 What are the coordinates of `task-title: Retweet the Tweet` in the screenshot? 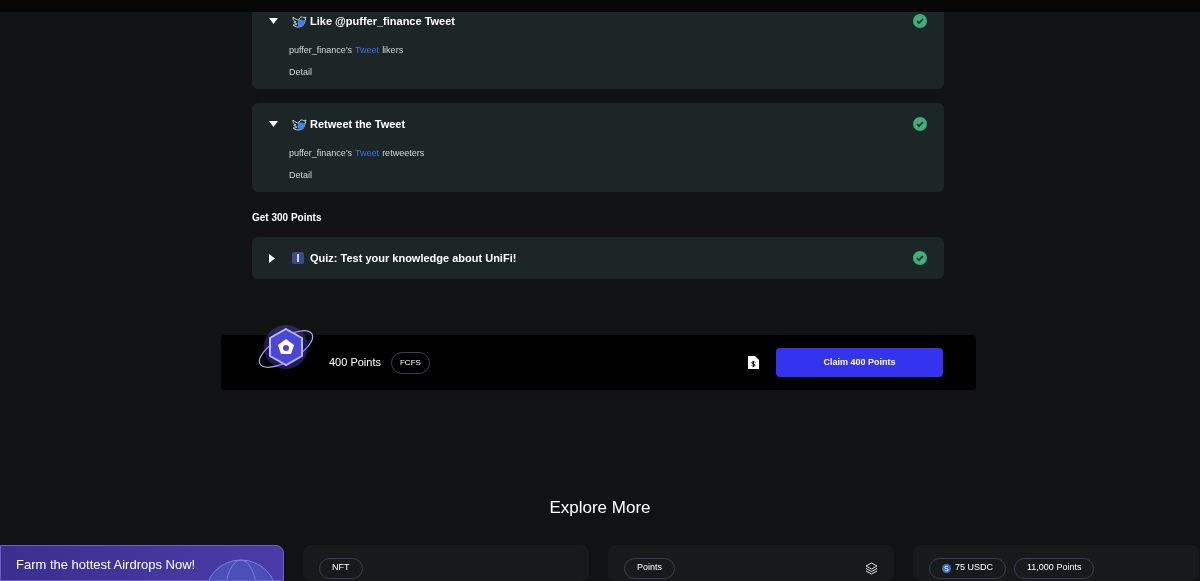 It's located at (358, 124).